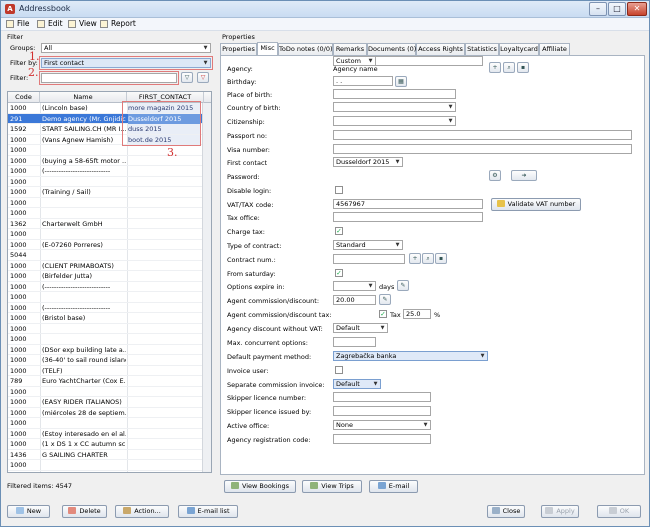 The width and height of the screenshot is (650, 527). What do you see at coordinates (109, 224) in the screenshot?
I see `table-row: 1362 Charterwelt GmbH` at bounding box center [109, 224].